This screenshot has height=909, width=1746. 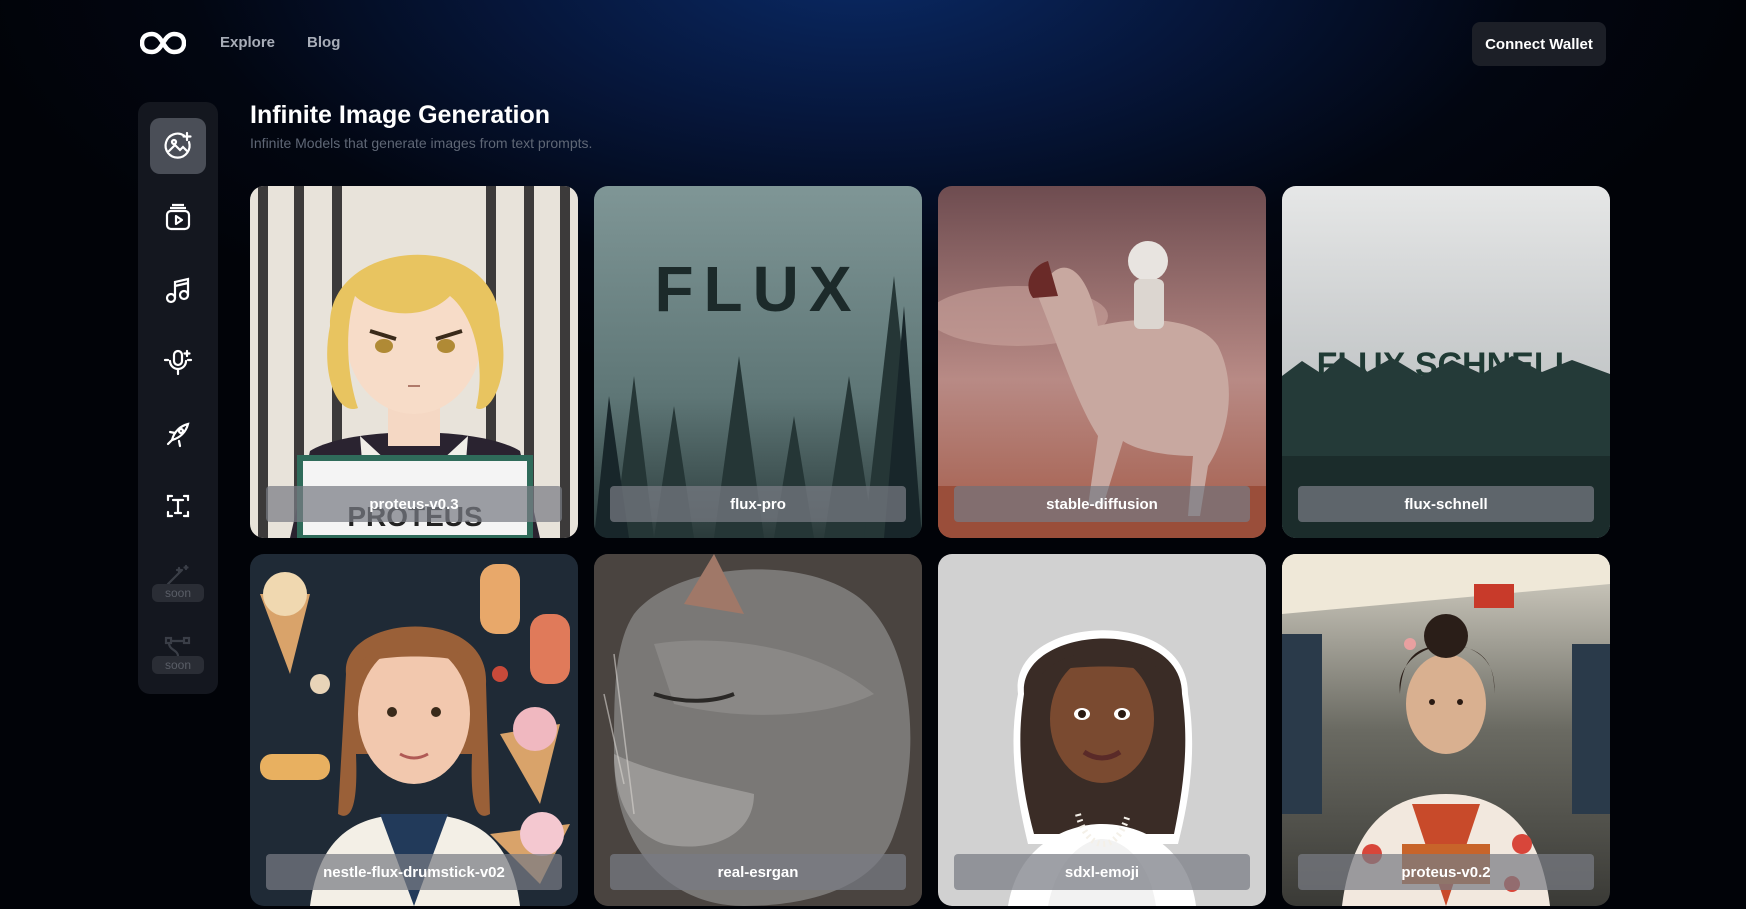 What do you see at coordinates (414, 504) in the screenshot?
I see `model-label: proteus-v0.3` at bounding box center [414, 504].